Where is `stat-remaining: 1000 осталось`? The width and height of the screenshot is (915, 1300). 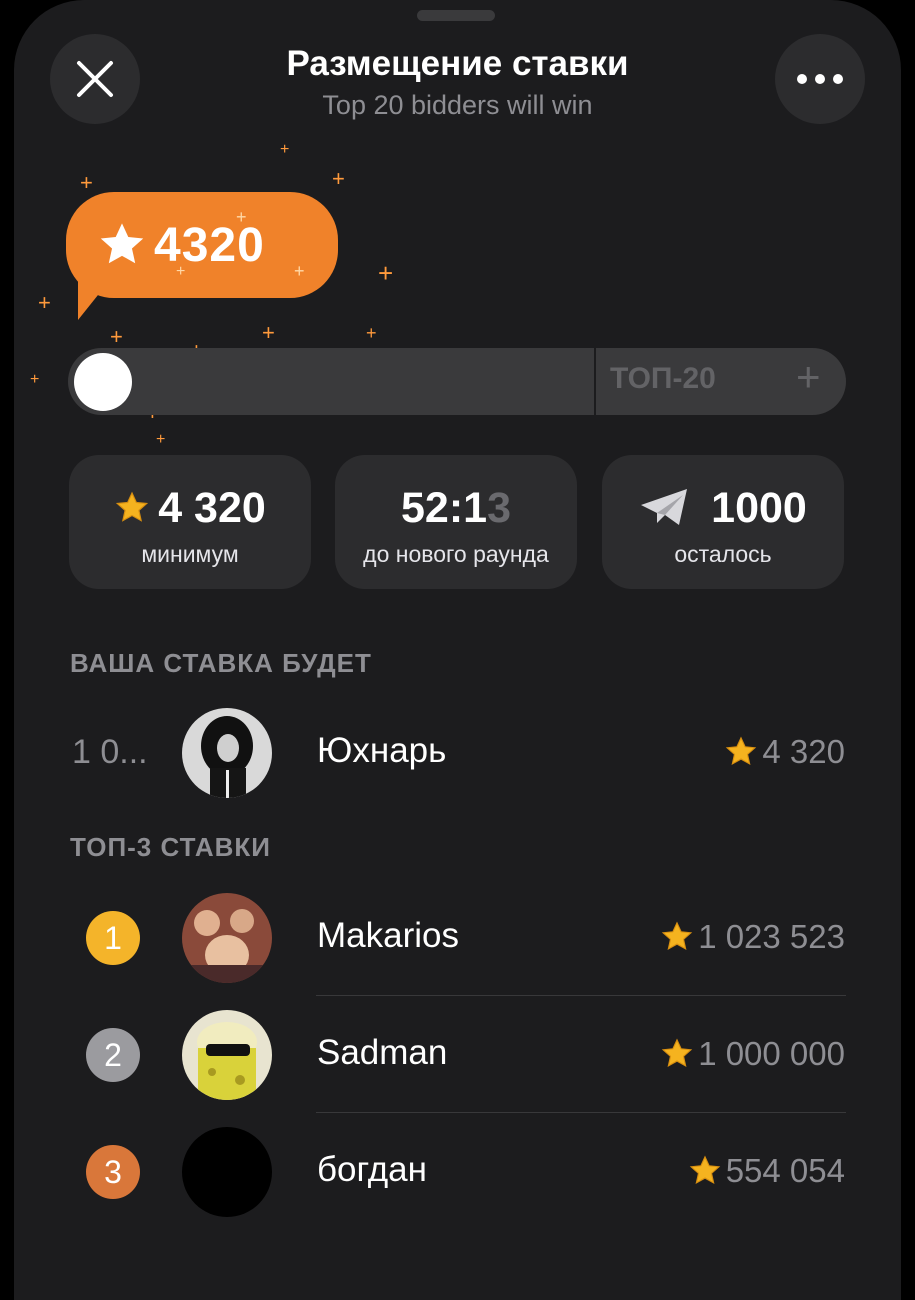 stat-remaining: 1000 осталось is located at coordinates (723, 522).